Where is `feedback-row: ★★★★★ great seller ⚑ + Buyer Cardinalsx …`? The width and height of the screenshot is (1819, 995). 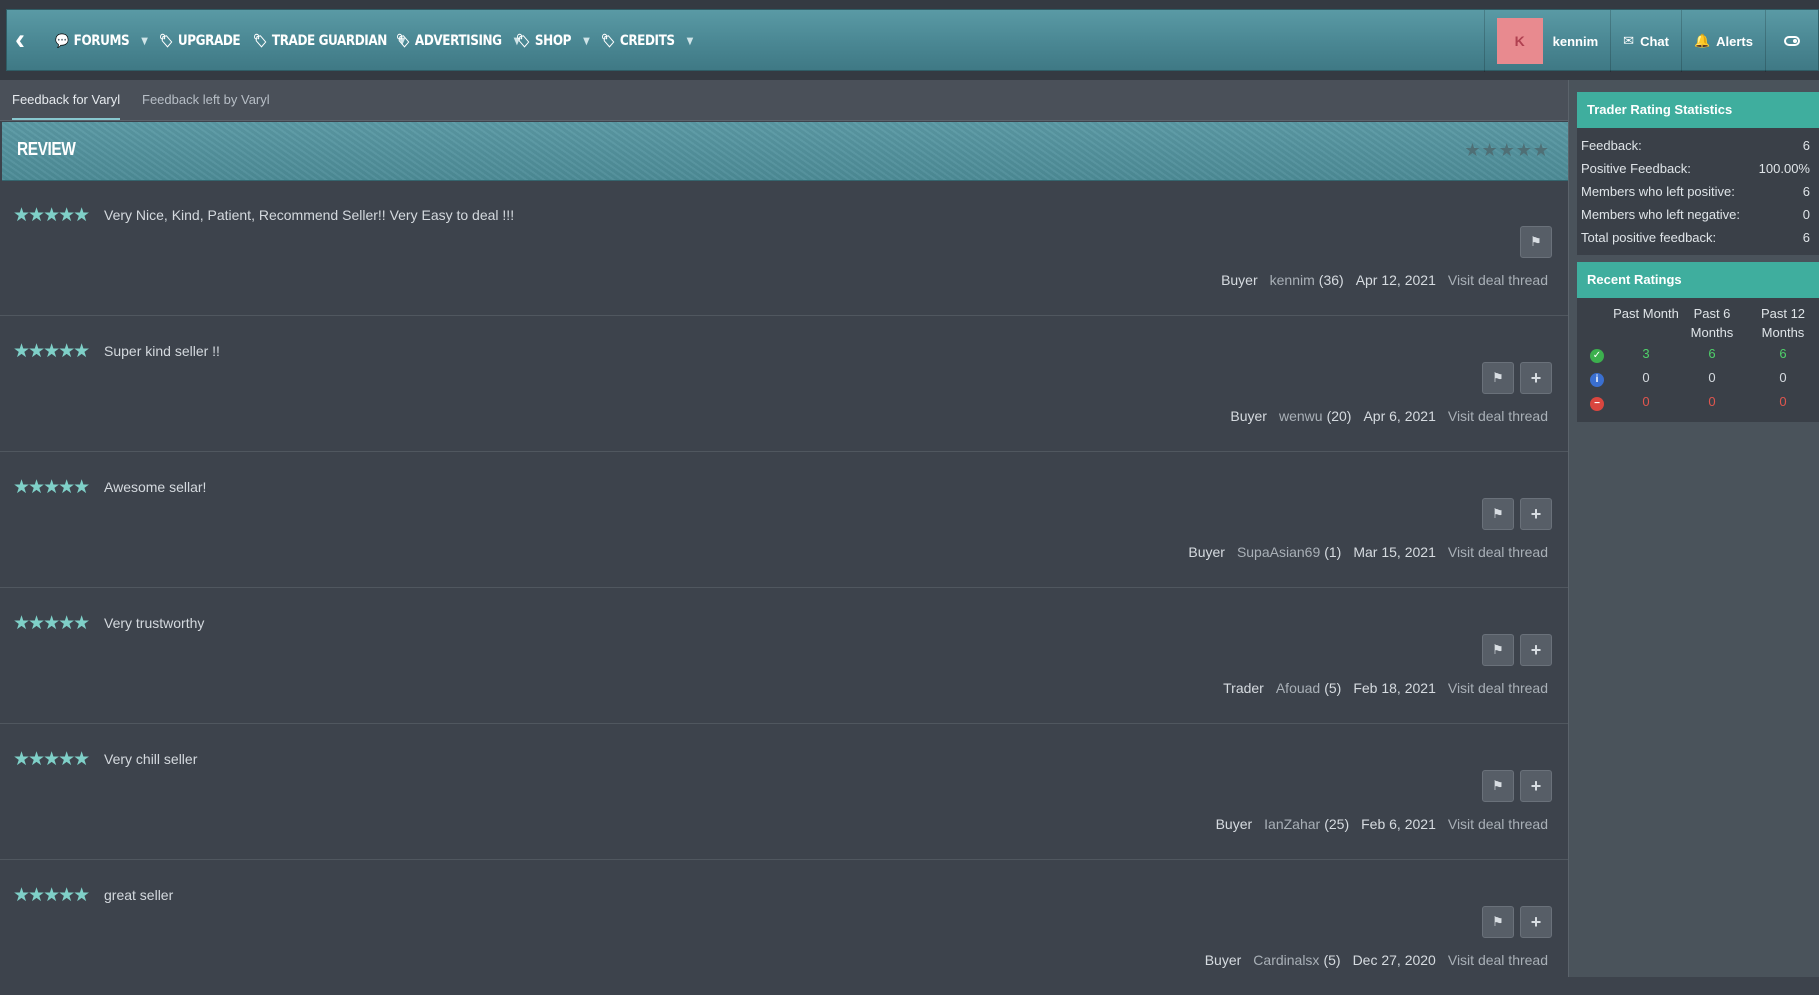 feedback-row: ★★★★★ great seller ⚑ + Buyer Cardinalsx … is located at coordinates (784, 927).